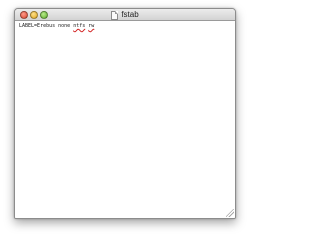 The height and width of the screenshot is (240, 320). I want to click on editor-line: LABEL=Erebus none ntfs rw, so click(125, 26).